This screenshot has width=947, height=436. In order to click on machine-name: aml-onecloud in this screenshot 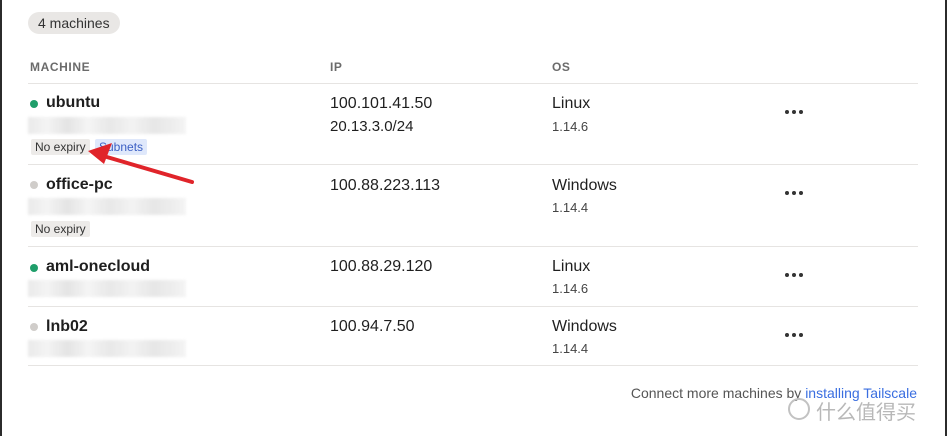, I will do `click(98, 267)`.